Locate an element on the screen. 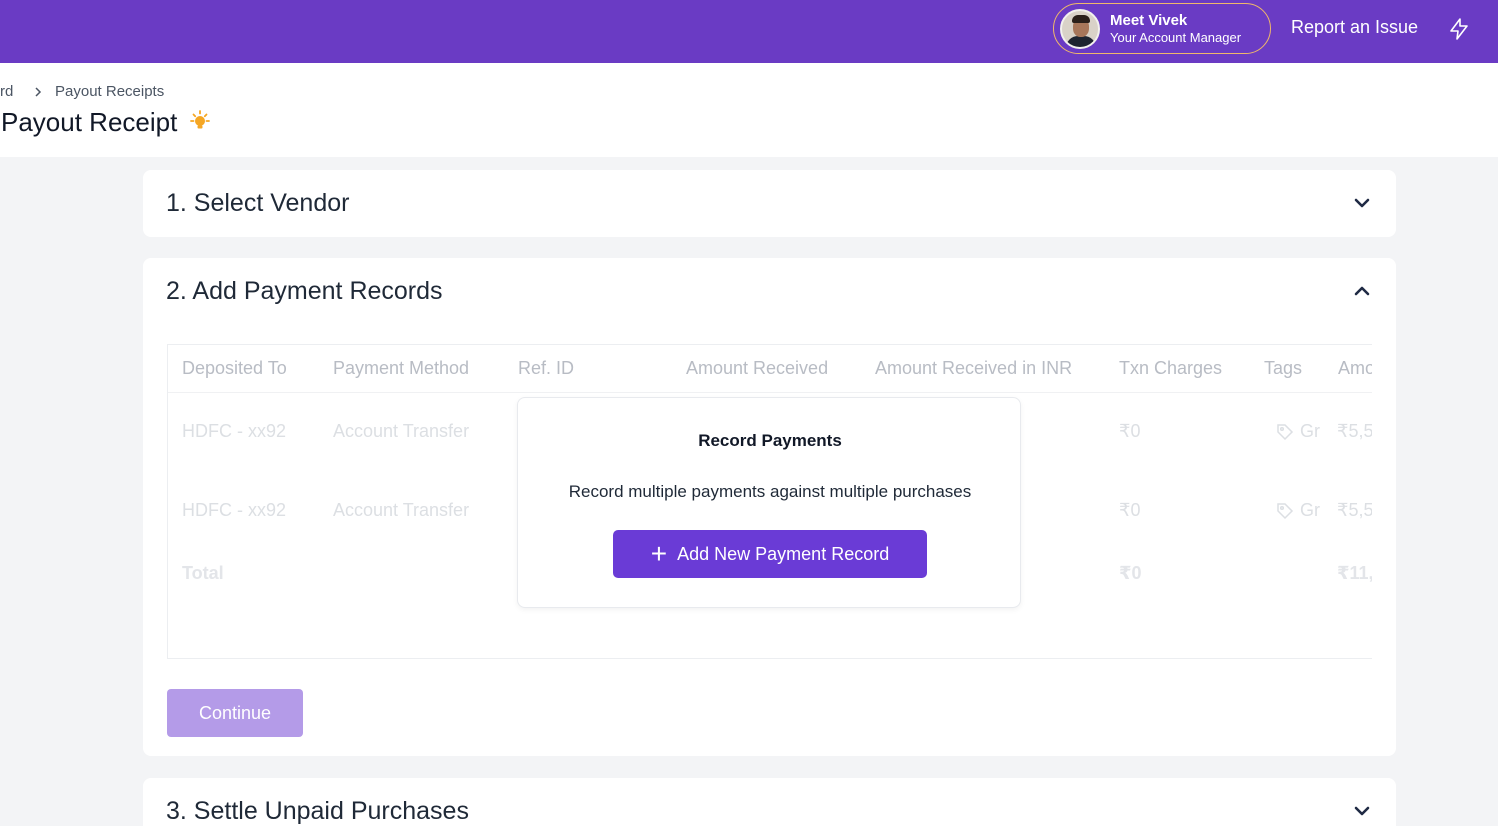 The image size is (1498, 826). column-header: Payment Method is located at coordinates (401, 368).